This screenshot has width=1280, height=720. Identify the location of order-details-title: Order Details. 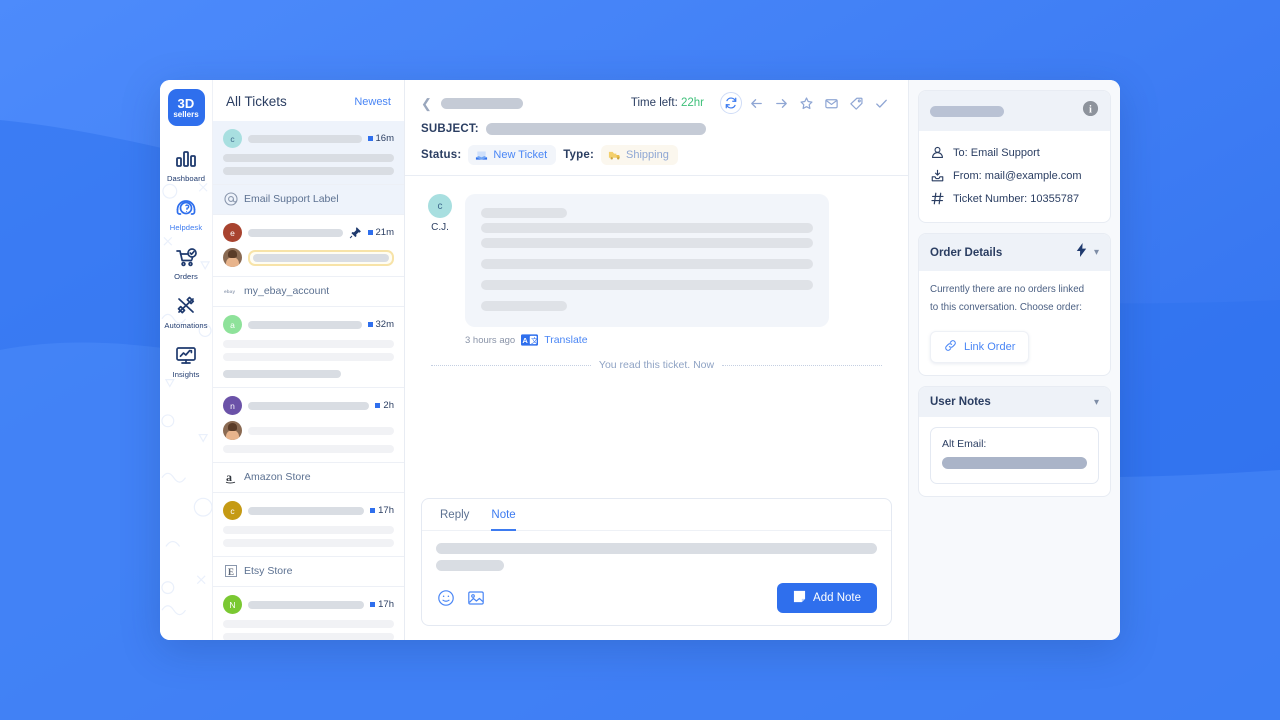
(966, 252).